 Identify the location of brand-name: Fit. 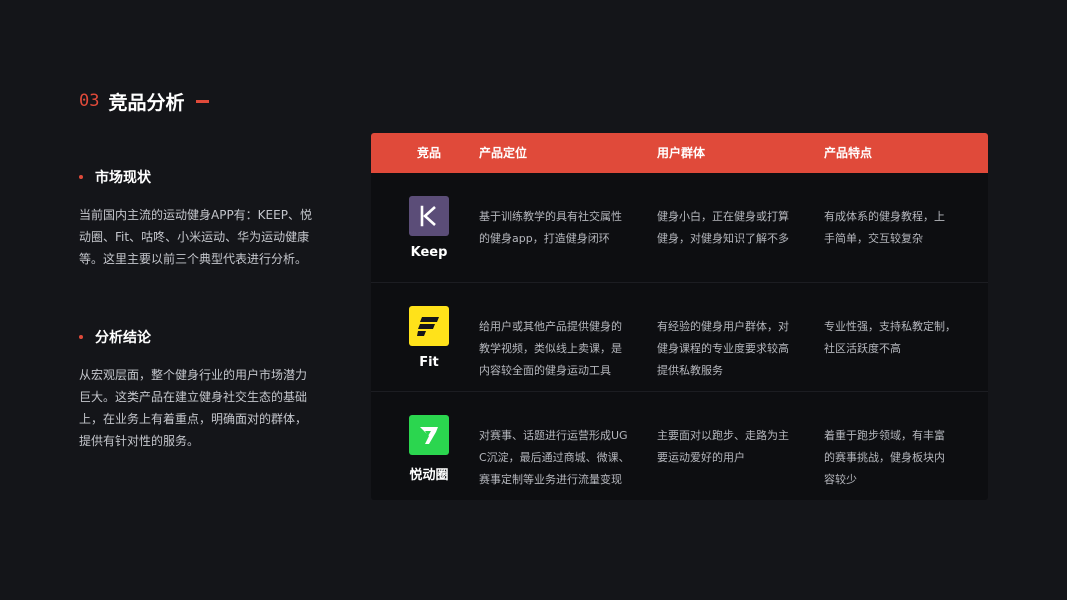
(429, 362).